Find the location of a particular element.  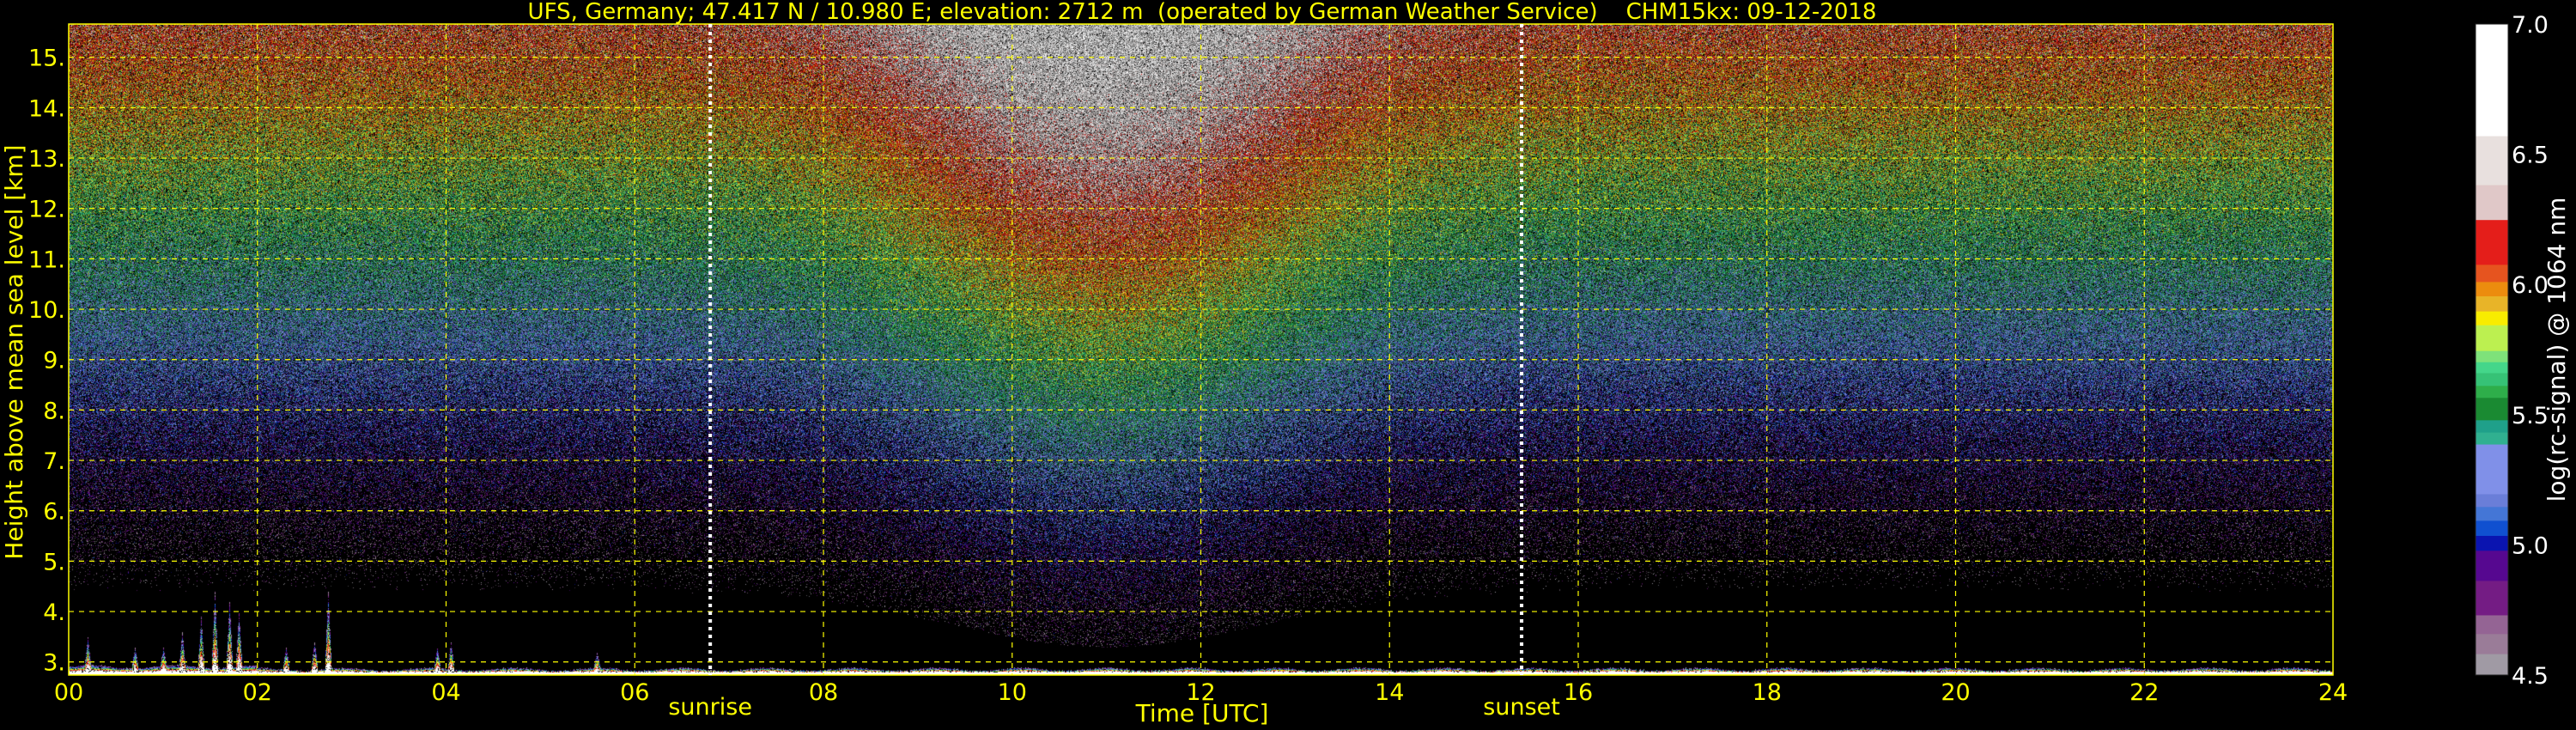

y-tick-label: 15. is located at coordinates (46, 59).